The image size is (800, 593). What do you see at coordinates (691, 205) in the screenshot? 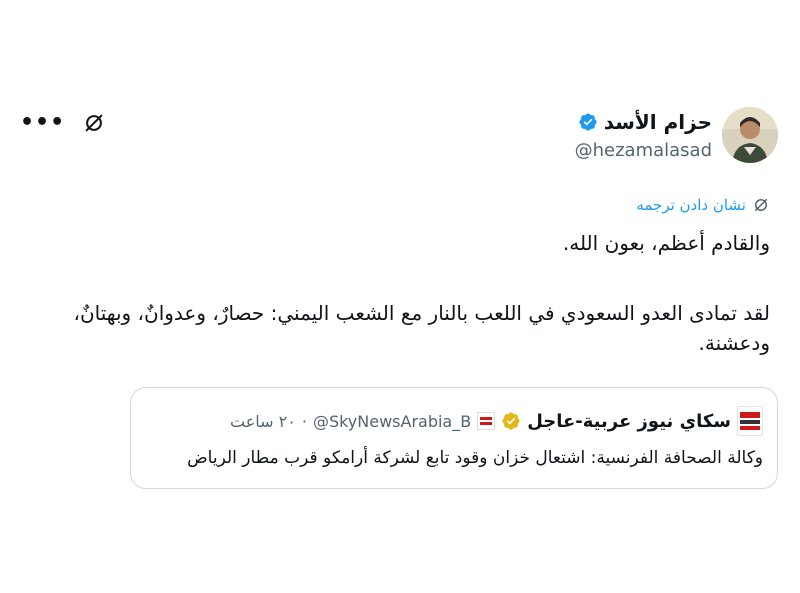
I see `translate-label: نشان دادن ترجمه` at bounding box center [691, 205].